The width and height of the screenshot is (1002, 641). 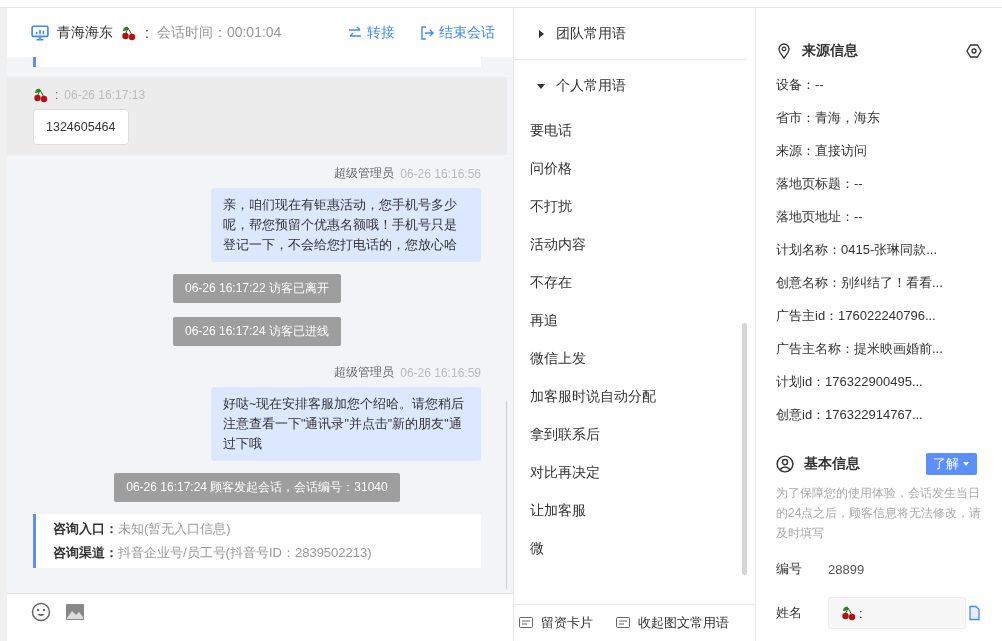 I want to click on caret-right-icon, so click(x=541, y=33).